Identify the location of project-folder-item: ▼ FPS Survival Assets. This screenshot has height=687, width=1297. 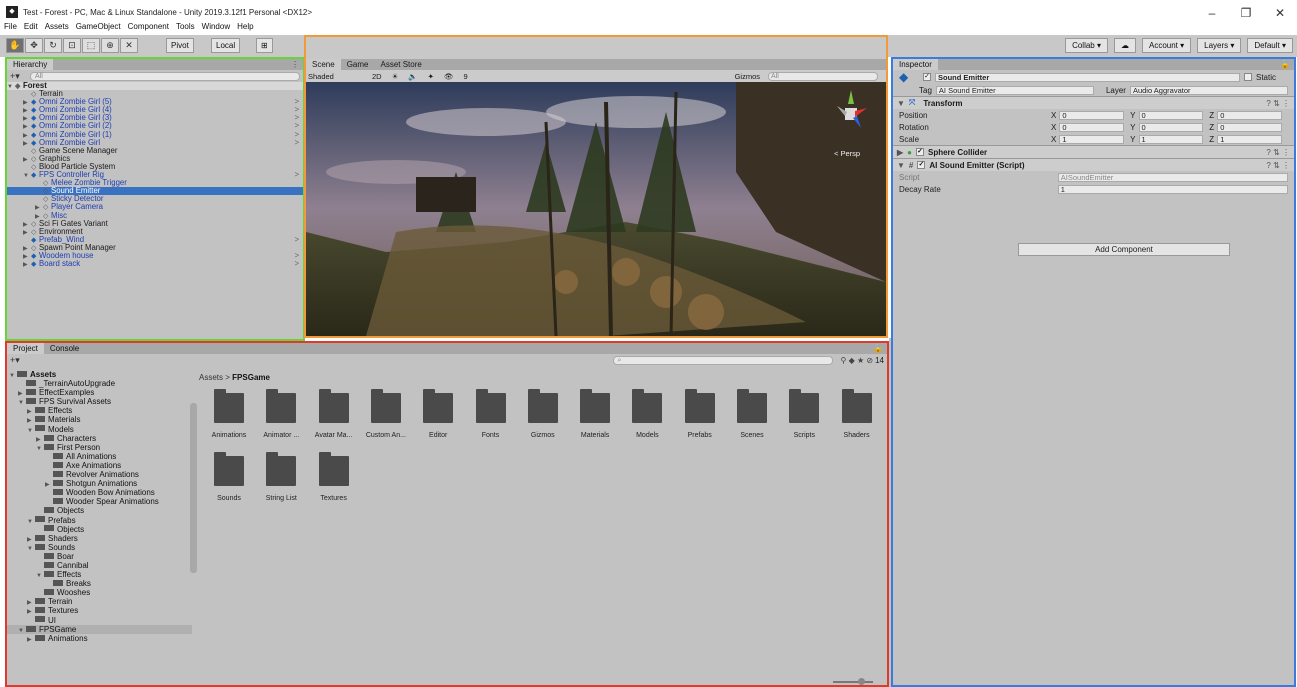
(99, 401).